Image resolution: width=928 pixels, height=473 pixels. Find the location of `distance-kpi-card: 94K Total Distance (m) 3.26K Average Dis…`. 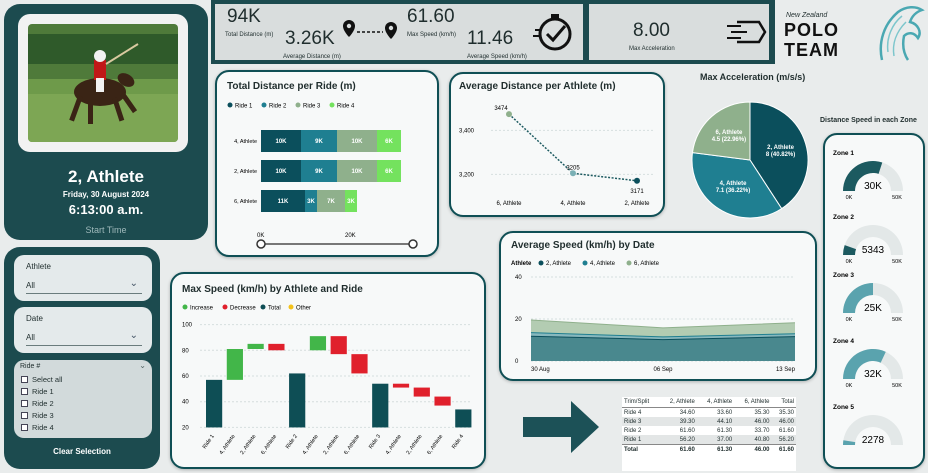

distance-kpi-card: 94K Total Distance (m) 3.26K Average Dis… is located at coordinates (311, 32).